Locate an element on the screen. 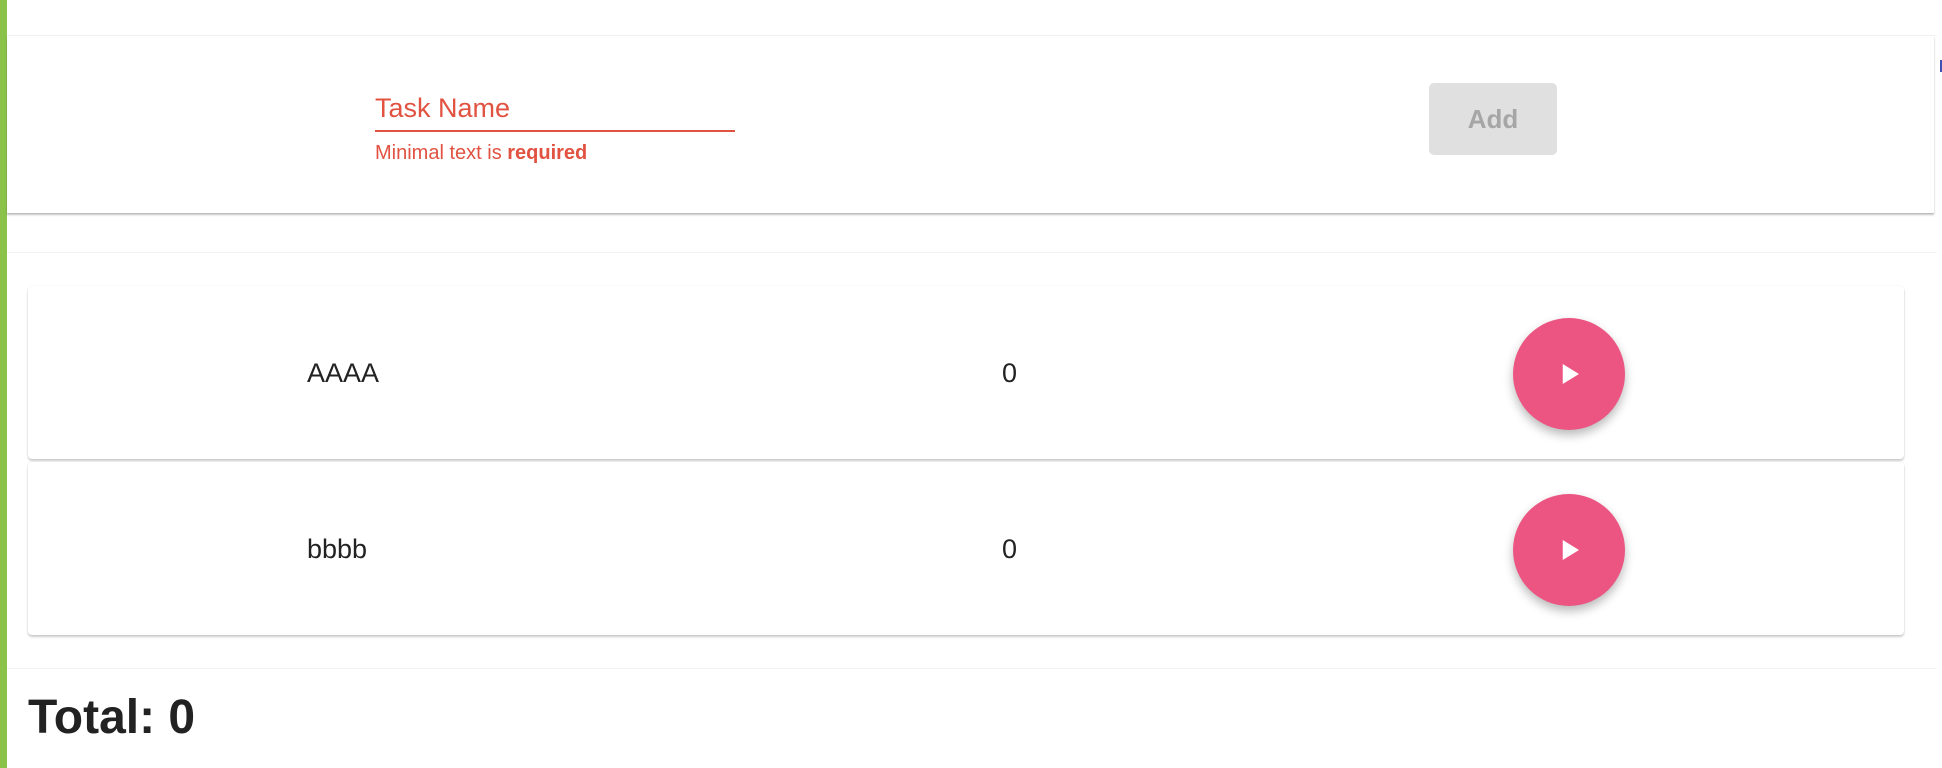  total-label: Total: is located at coordinates (98, 717).